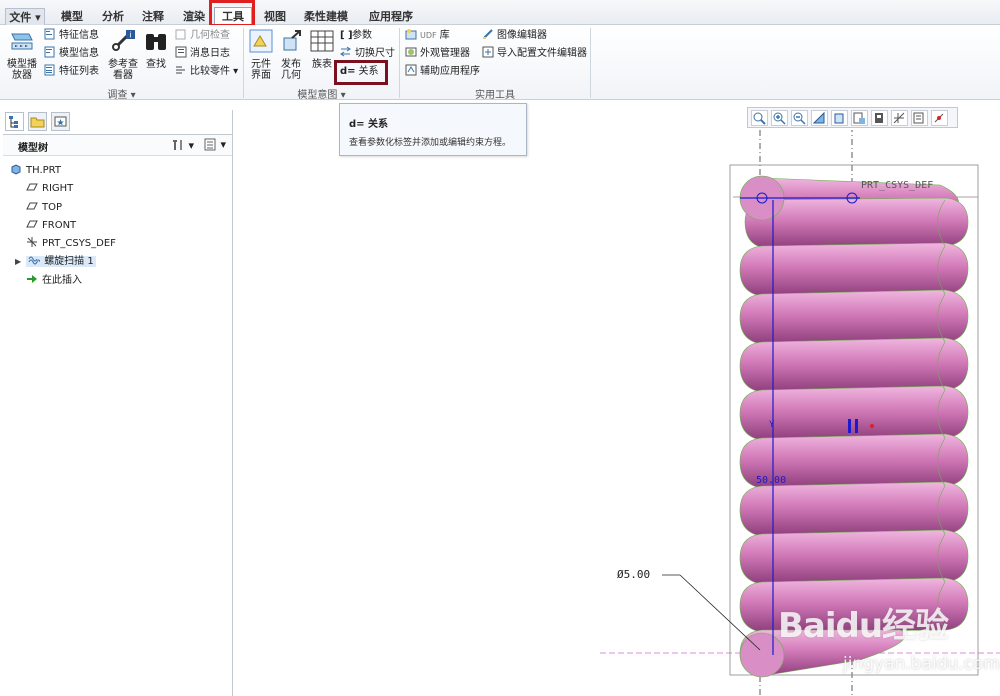 The width and height of the screenshot is (1000, 696). I want to click on spin-center-icon, so click(939, 118).